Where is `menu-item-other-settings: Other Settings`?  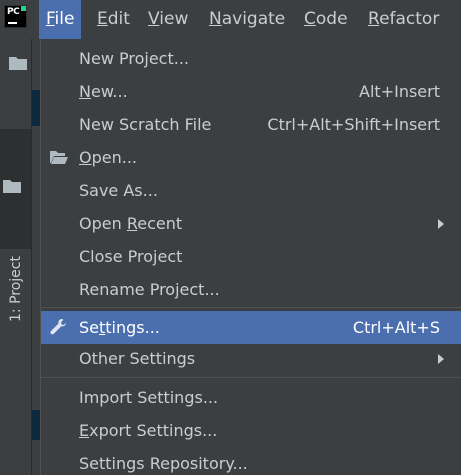 menu-item-other-settings: Other Settings is located at coordinates (251, 358).